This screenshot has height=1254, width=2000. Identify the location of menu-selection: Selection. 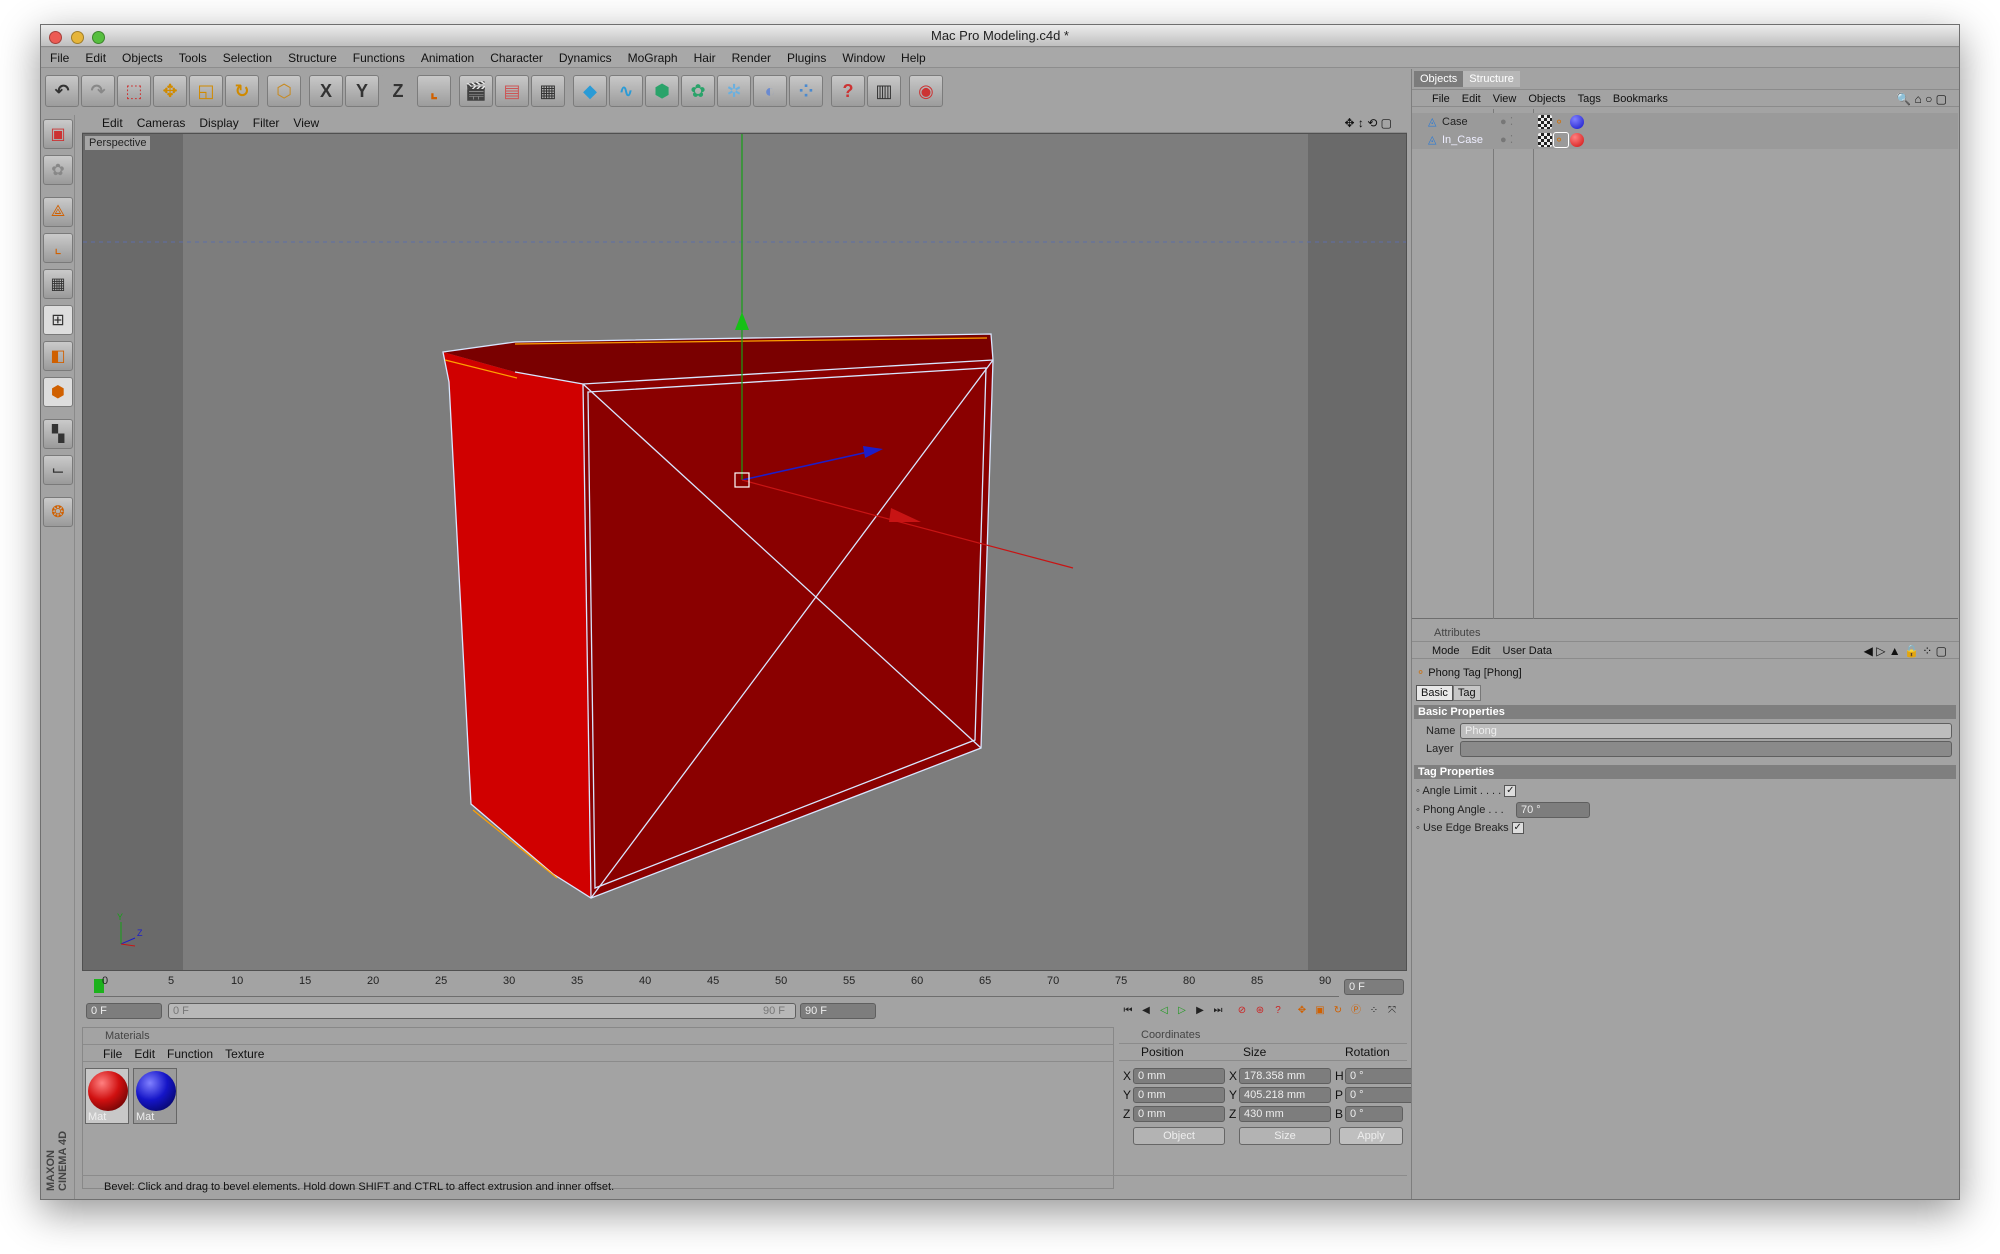
(247, 58).